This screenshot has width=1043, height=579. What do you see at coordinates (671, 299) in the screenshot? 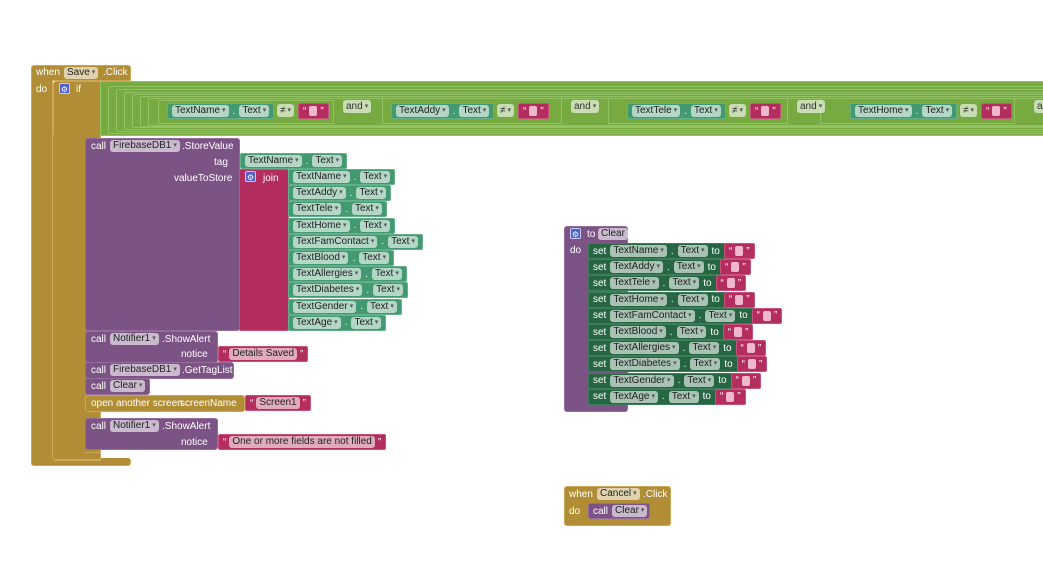
I see `component-setter: set TextHome ▾. Text ▾ to “”` at bounding box center [671, 299].